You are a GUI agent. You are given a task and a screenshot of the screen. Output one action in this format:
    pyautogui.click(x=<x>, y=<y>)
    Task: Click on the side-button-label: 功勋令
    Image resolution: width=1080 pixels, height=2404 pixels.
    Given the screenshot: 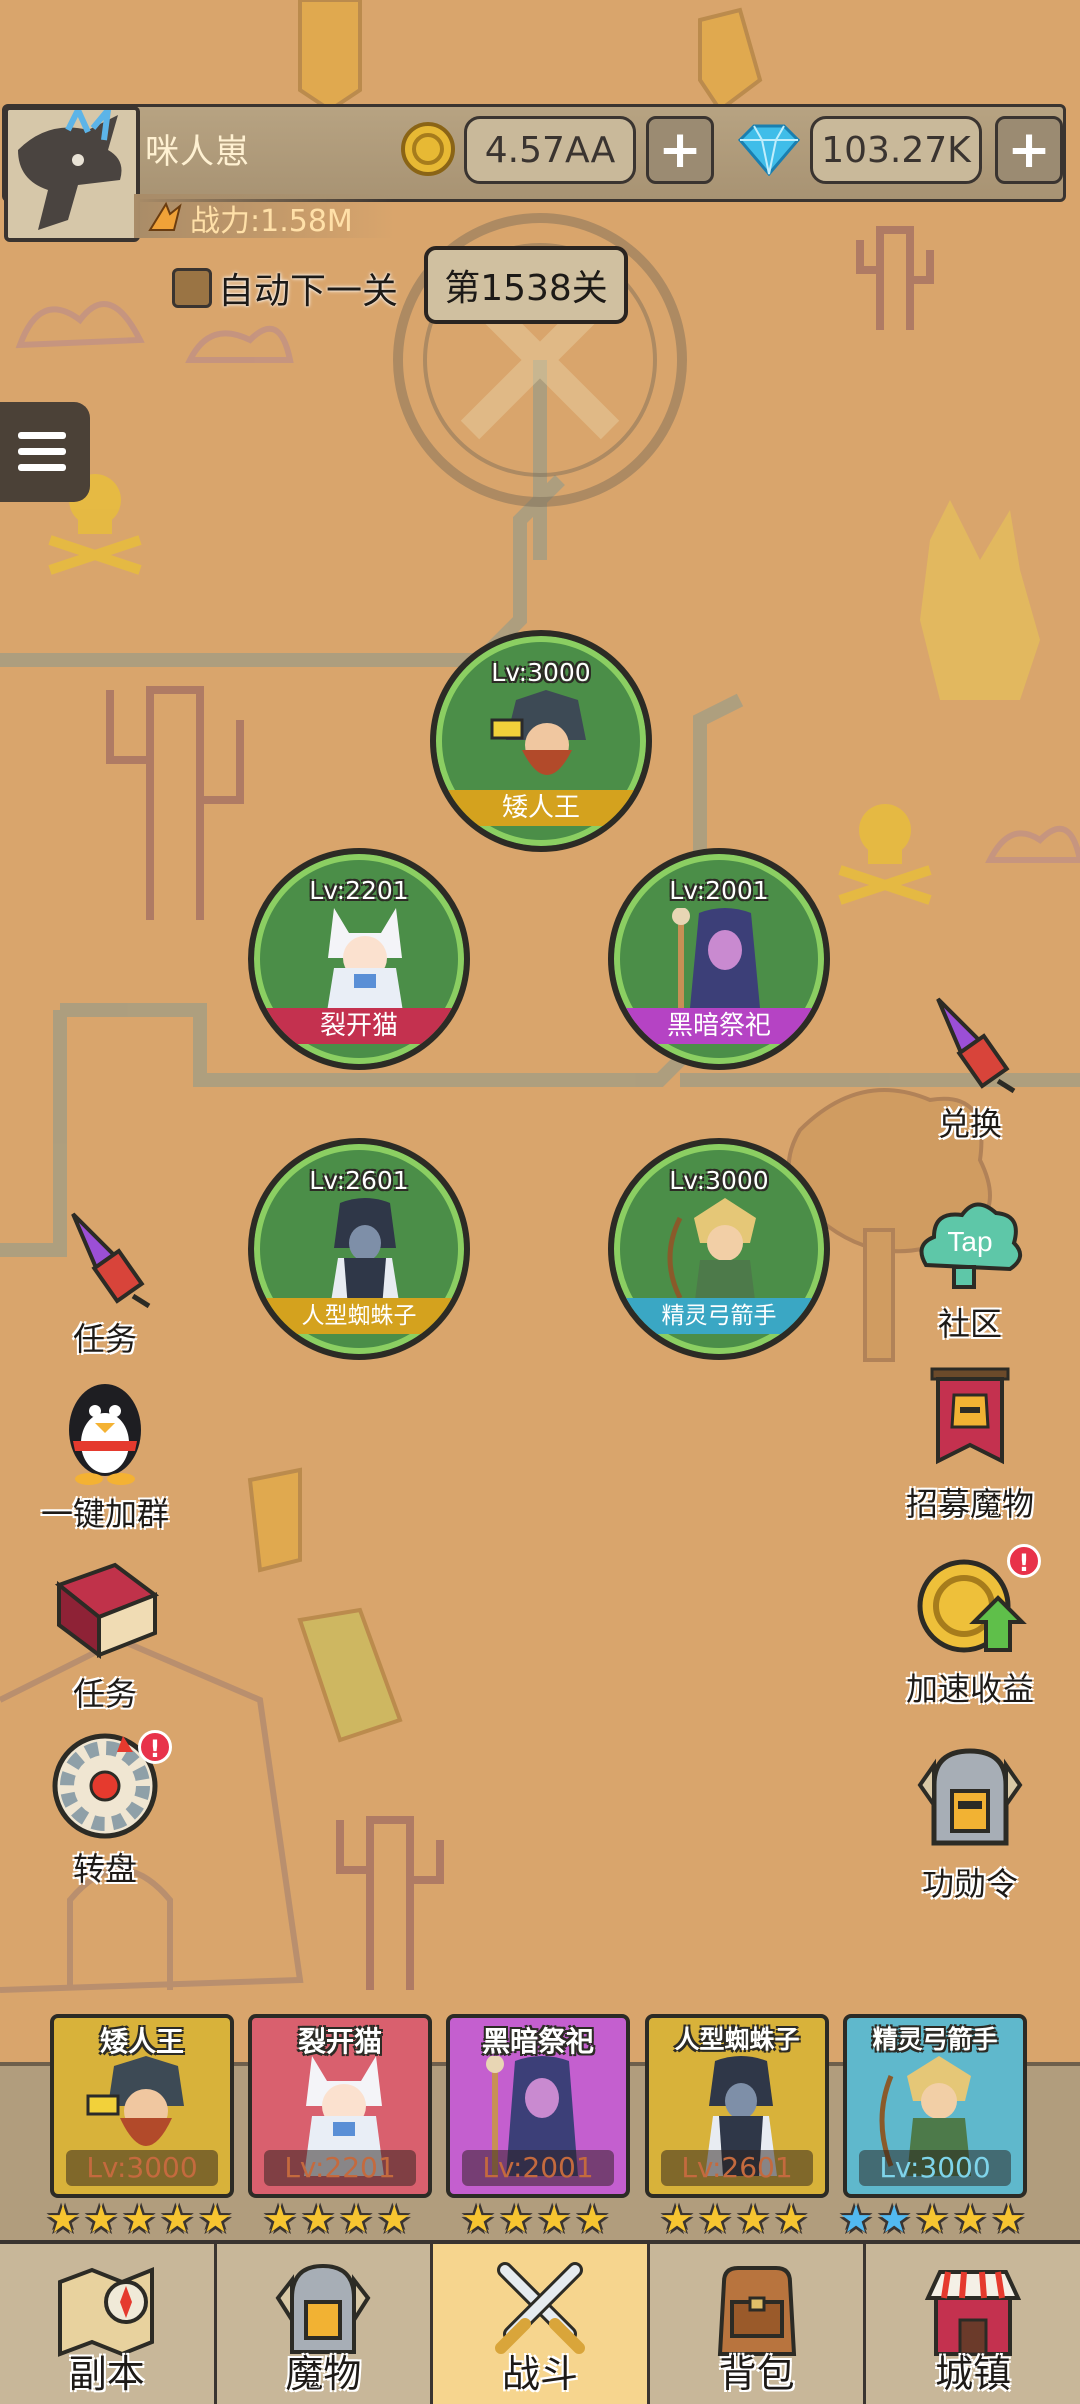 What is the action you would take?
    pyautogui.click(x=969, y=1884)
    